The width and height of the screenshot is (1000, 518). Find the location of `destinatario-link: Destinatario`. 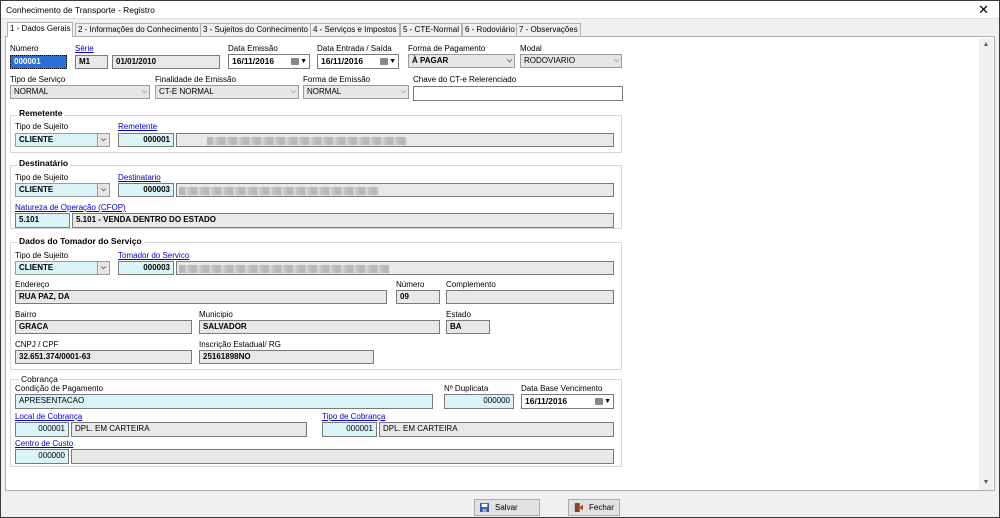

destinatario-link: Destinatario is located at coordinates (139, 177).